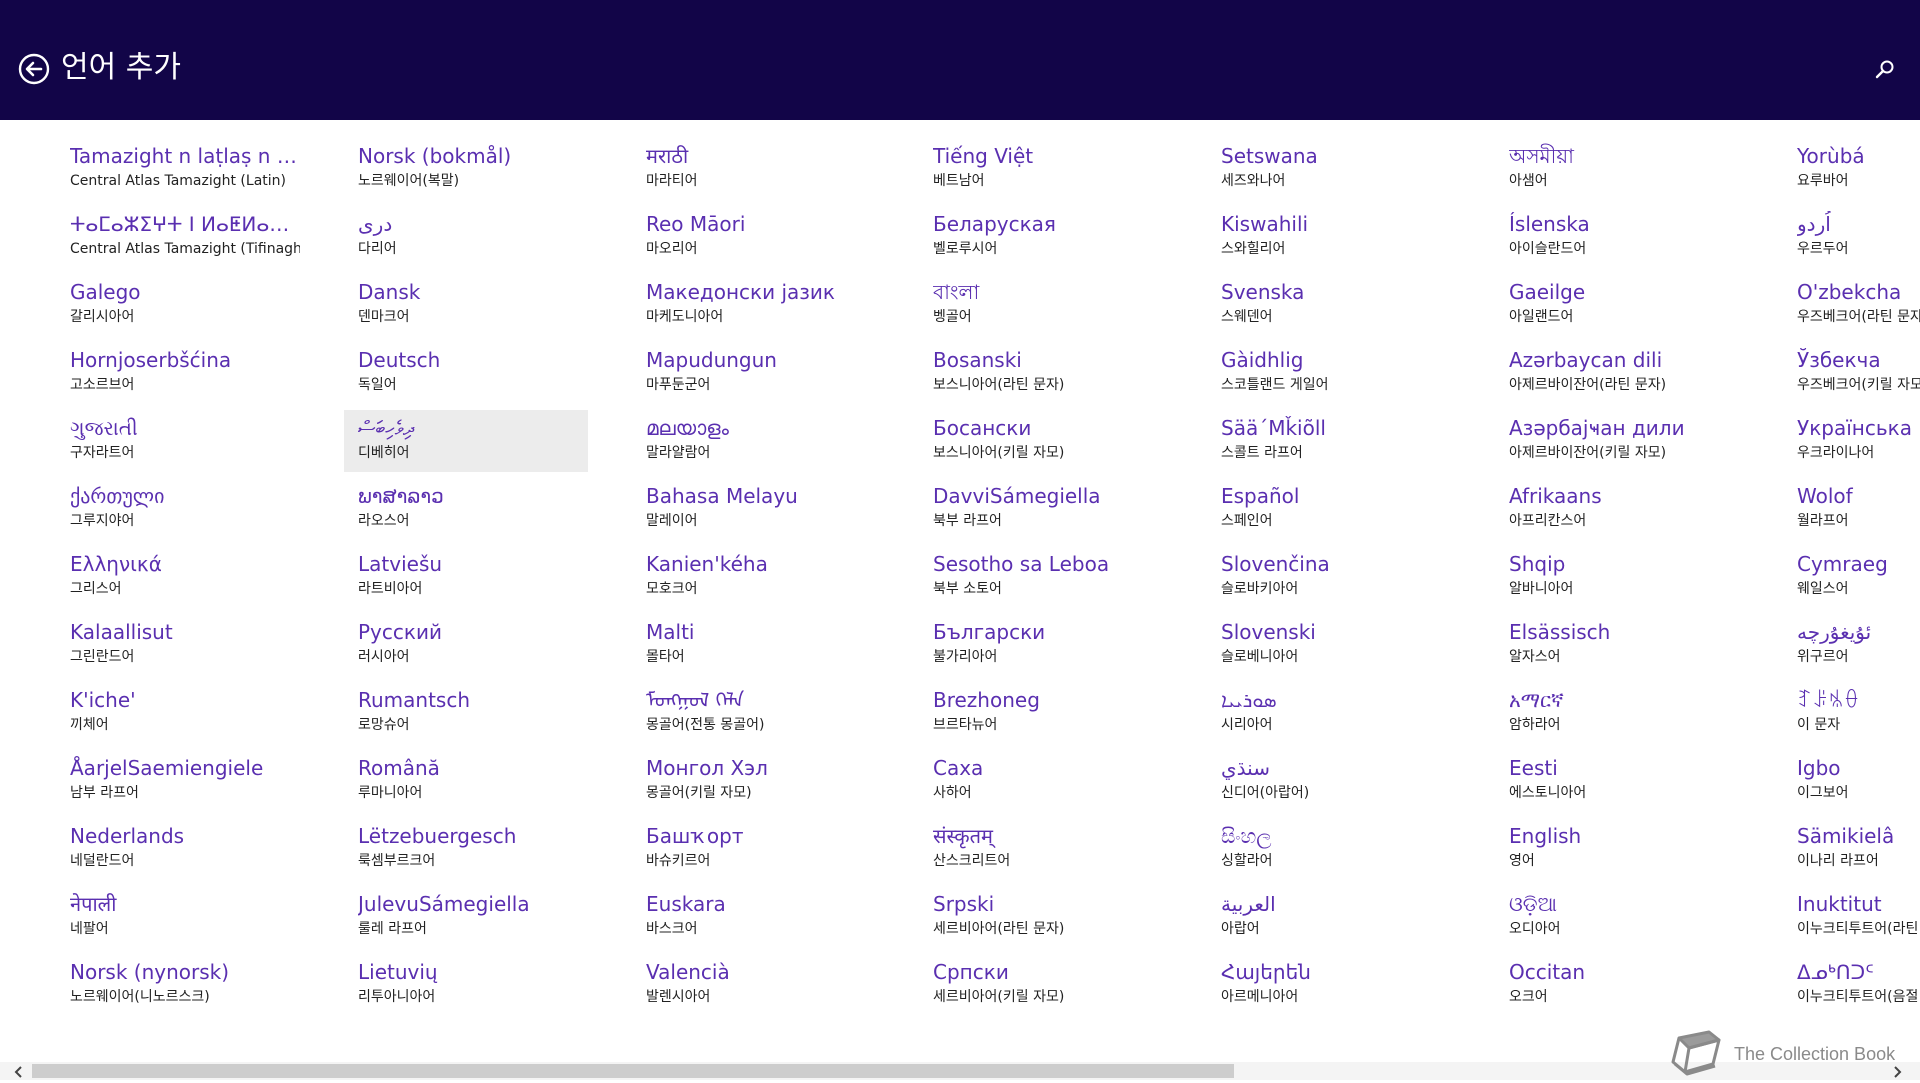 Image resolution: width=1920 pixels, height=1083 pixels. I want to click on language-native-name: ଓଡ଼ିଆ, so click(1533, 904).